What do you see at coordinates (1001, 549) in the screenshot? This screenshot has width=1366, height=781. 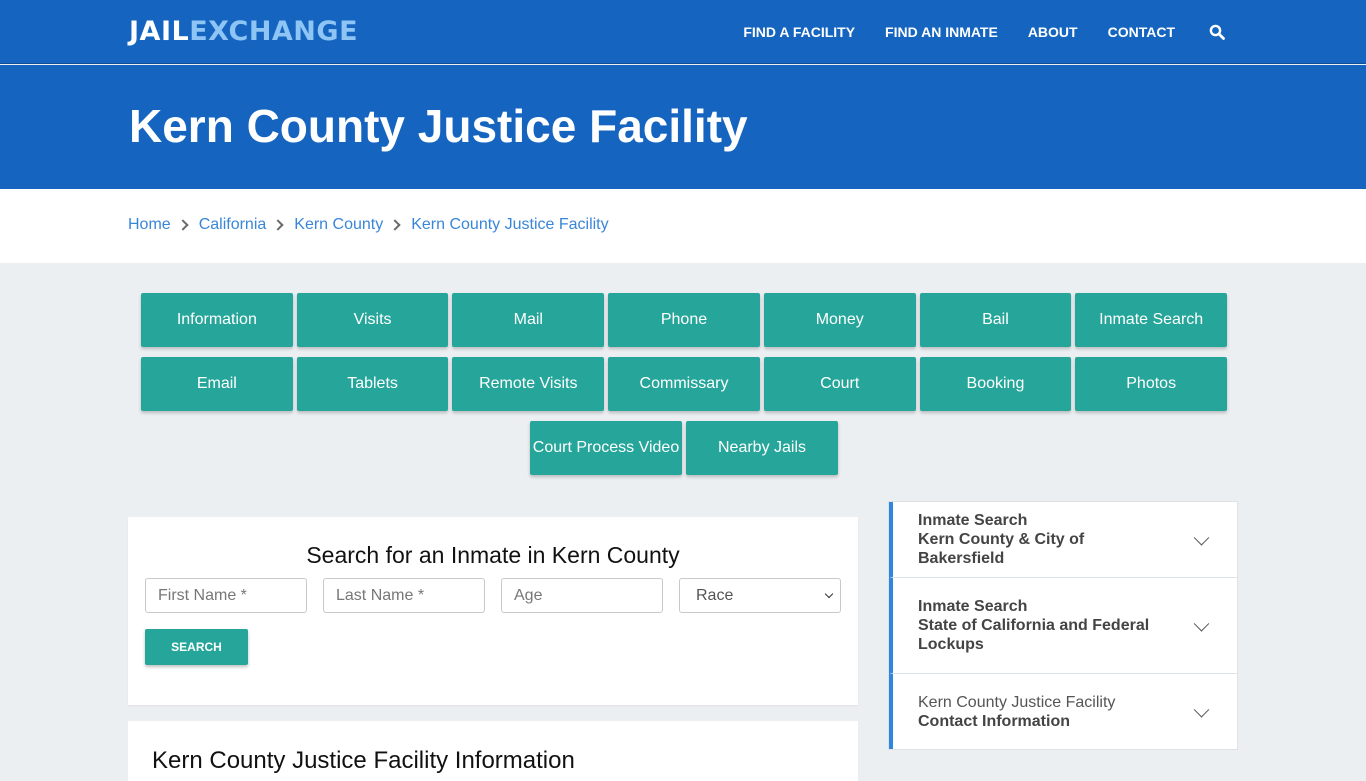 I see `accordion-line2: Kern County & City of Bakersfield` at bounding box center [1001, 549].